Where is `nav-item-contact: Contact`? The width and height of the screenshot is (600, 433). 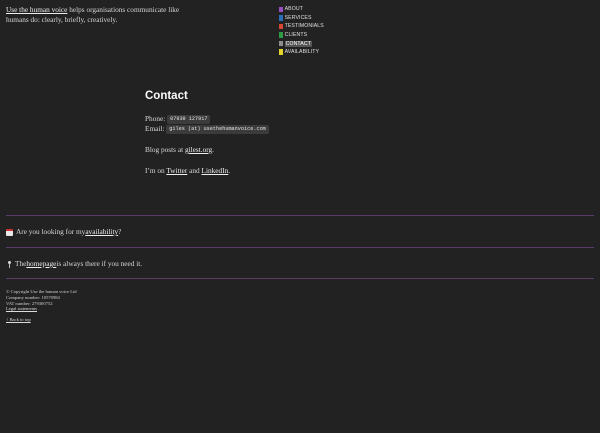
nav-item-contact: Contact is located at coordinates (301, 43).